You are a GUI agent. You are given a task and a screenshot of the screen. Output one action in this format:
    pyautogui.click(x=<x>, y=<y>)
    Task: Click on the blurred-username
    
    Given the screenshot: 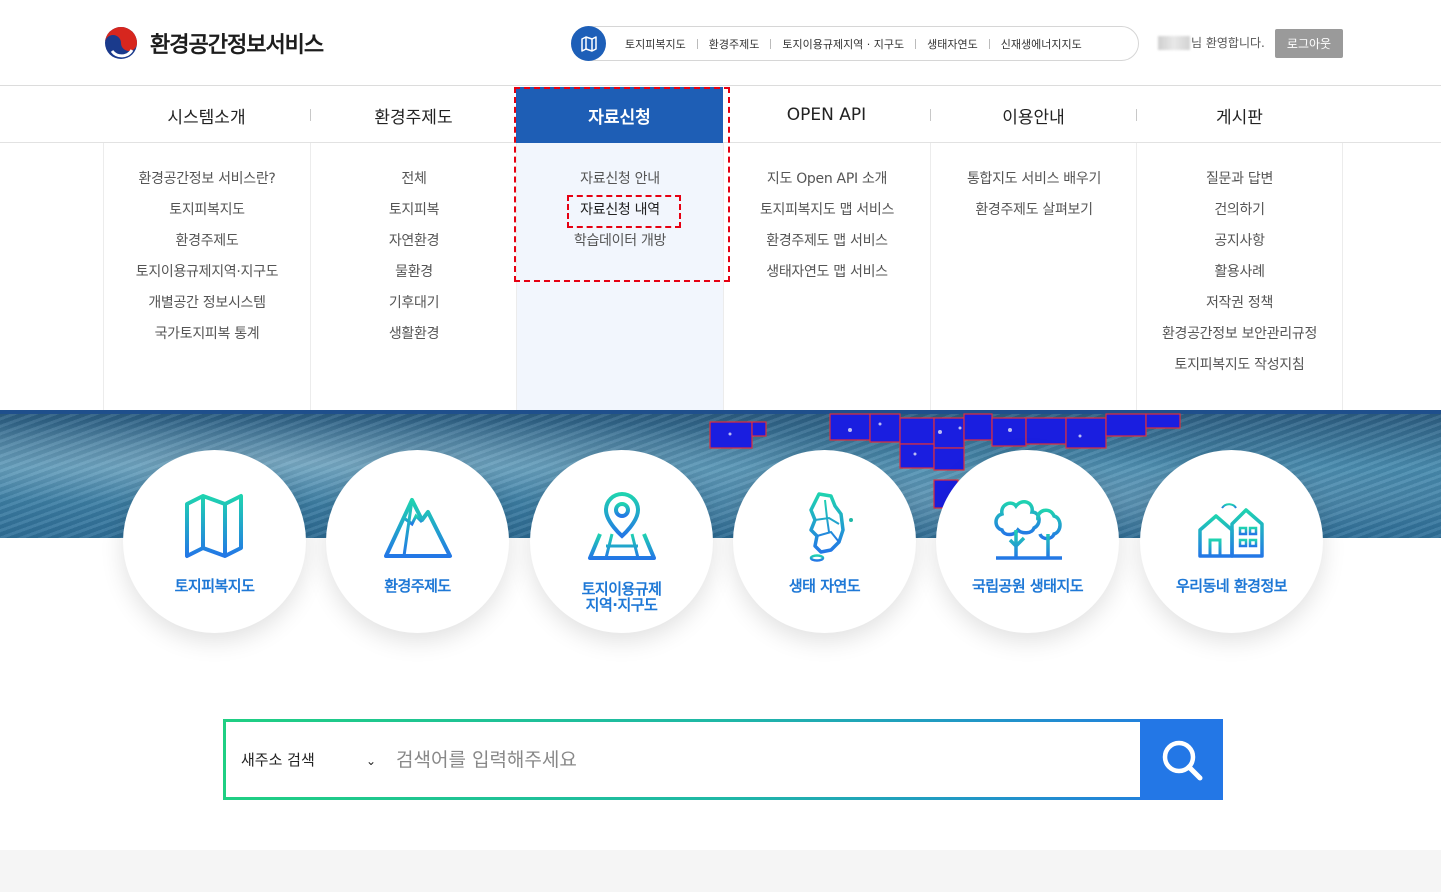 What is the action you would take?
    pyautogui.click(x=1174, y=42)
    